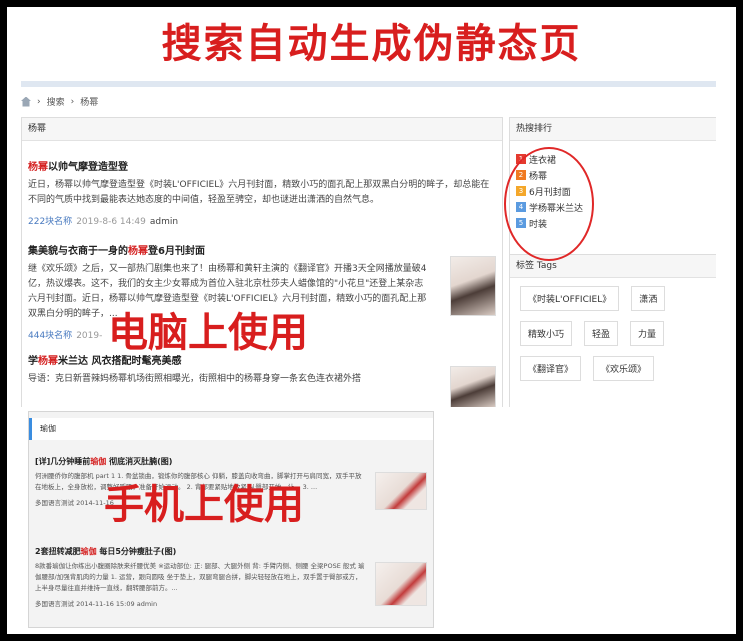 The image size is (743, 641). I want to click on home-icon, so click(26, 101).